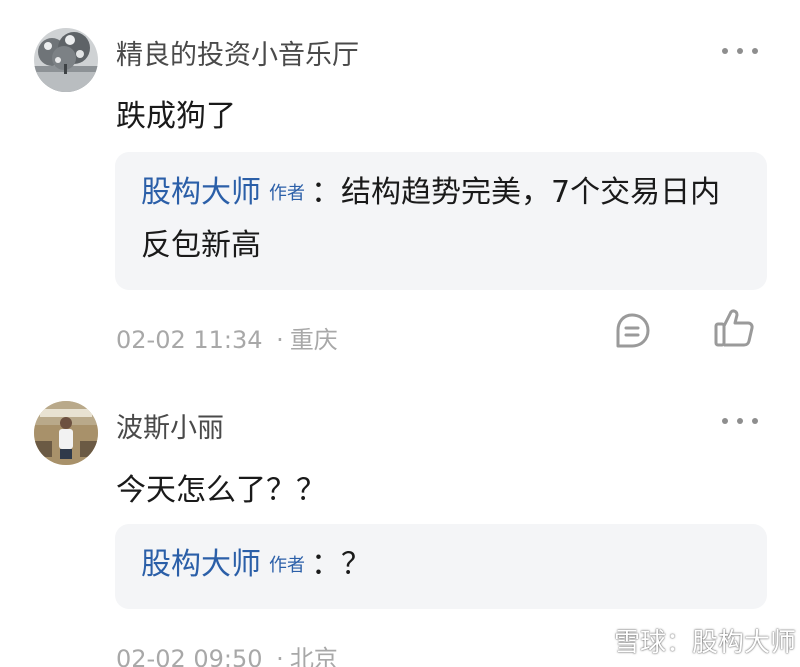  Describe the element at coordinates (734, 330) in the screenshot. I see `thumbs-up-icon` at that location.